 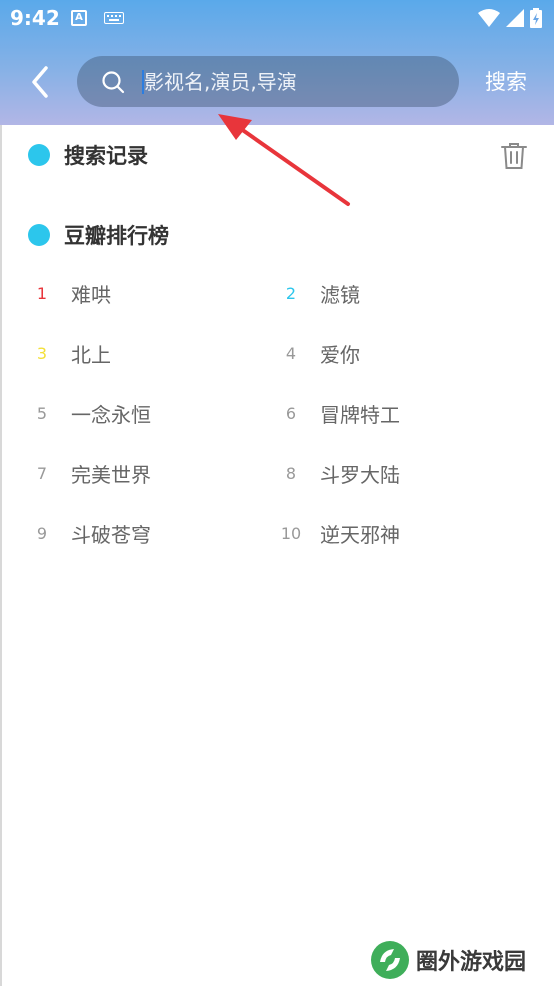 What do you see at coordinates (318, 353) in the screenshot?
I see `ranking-item: 4 爱你` at bounding box center [318, 353].